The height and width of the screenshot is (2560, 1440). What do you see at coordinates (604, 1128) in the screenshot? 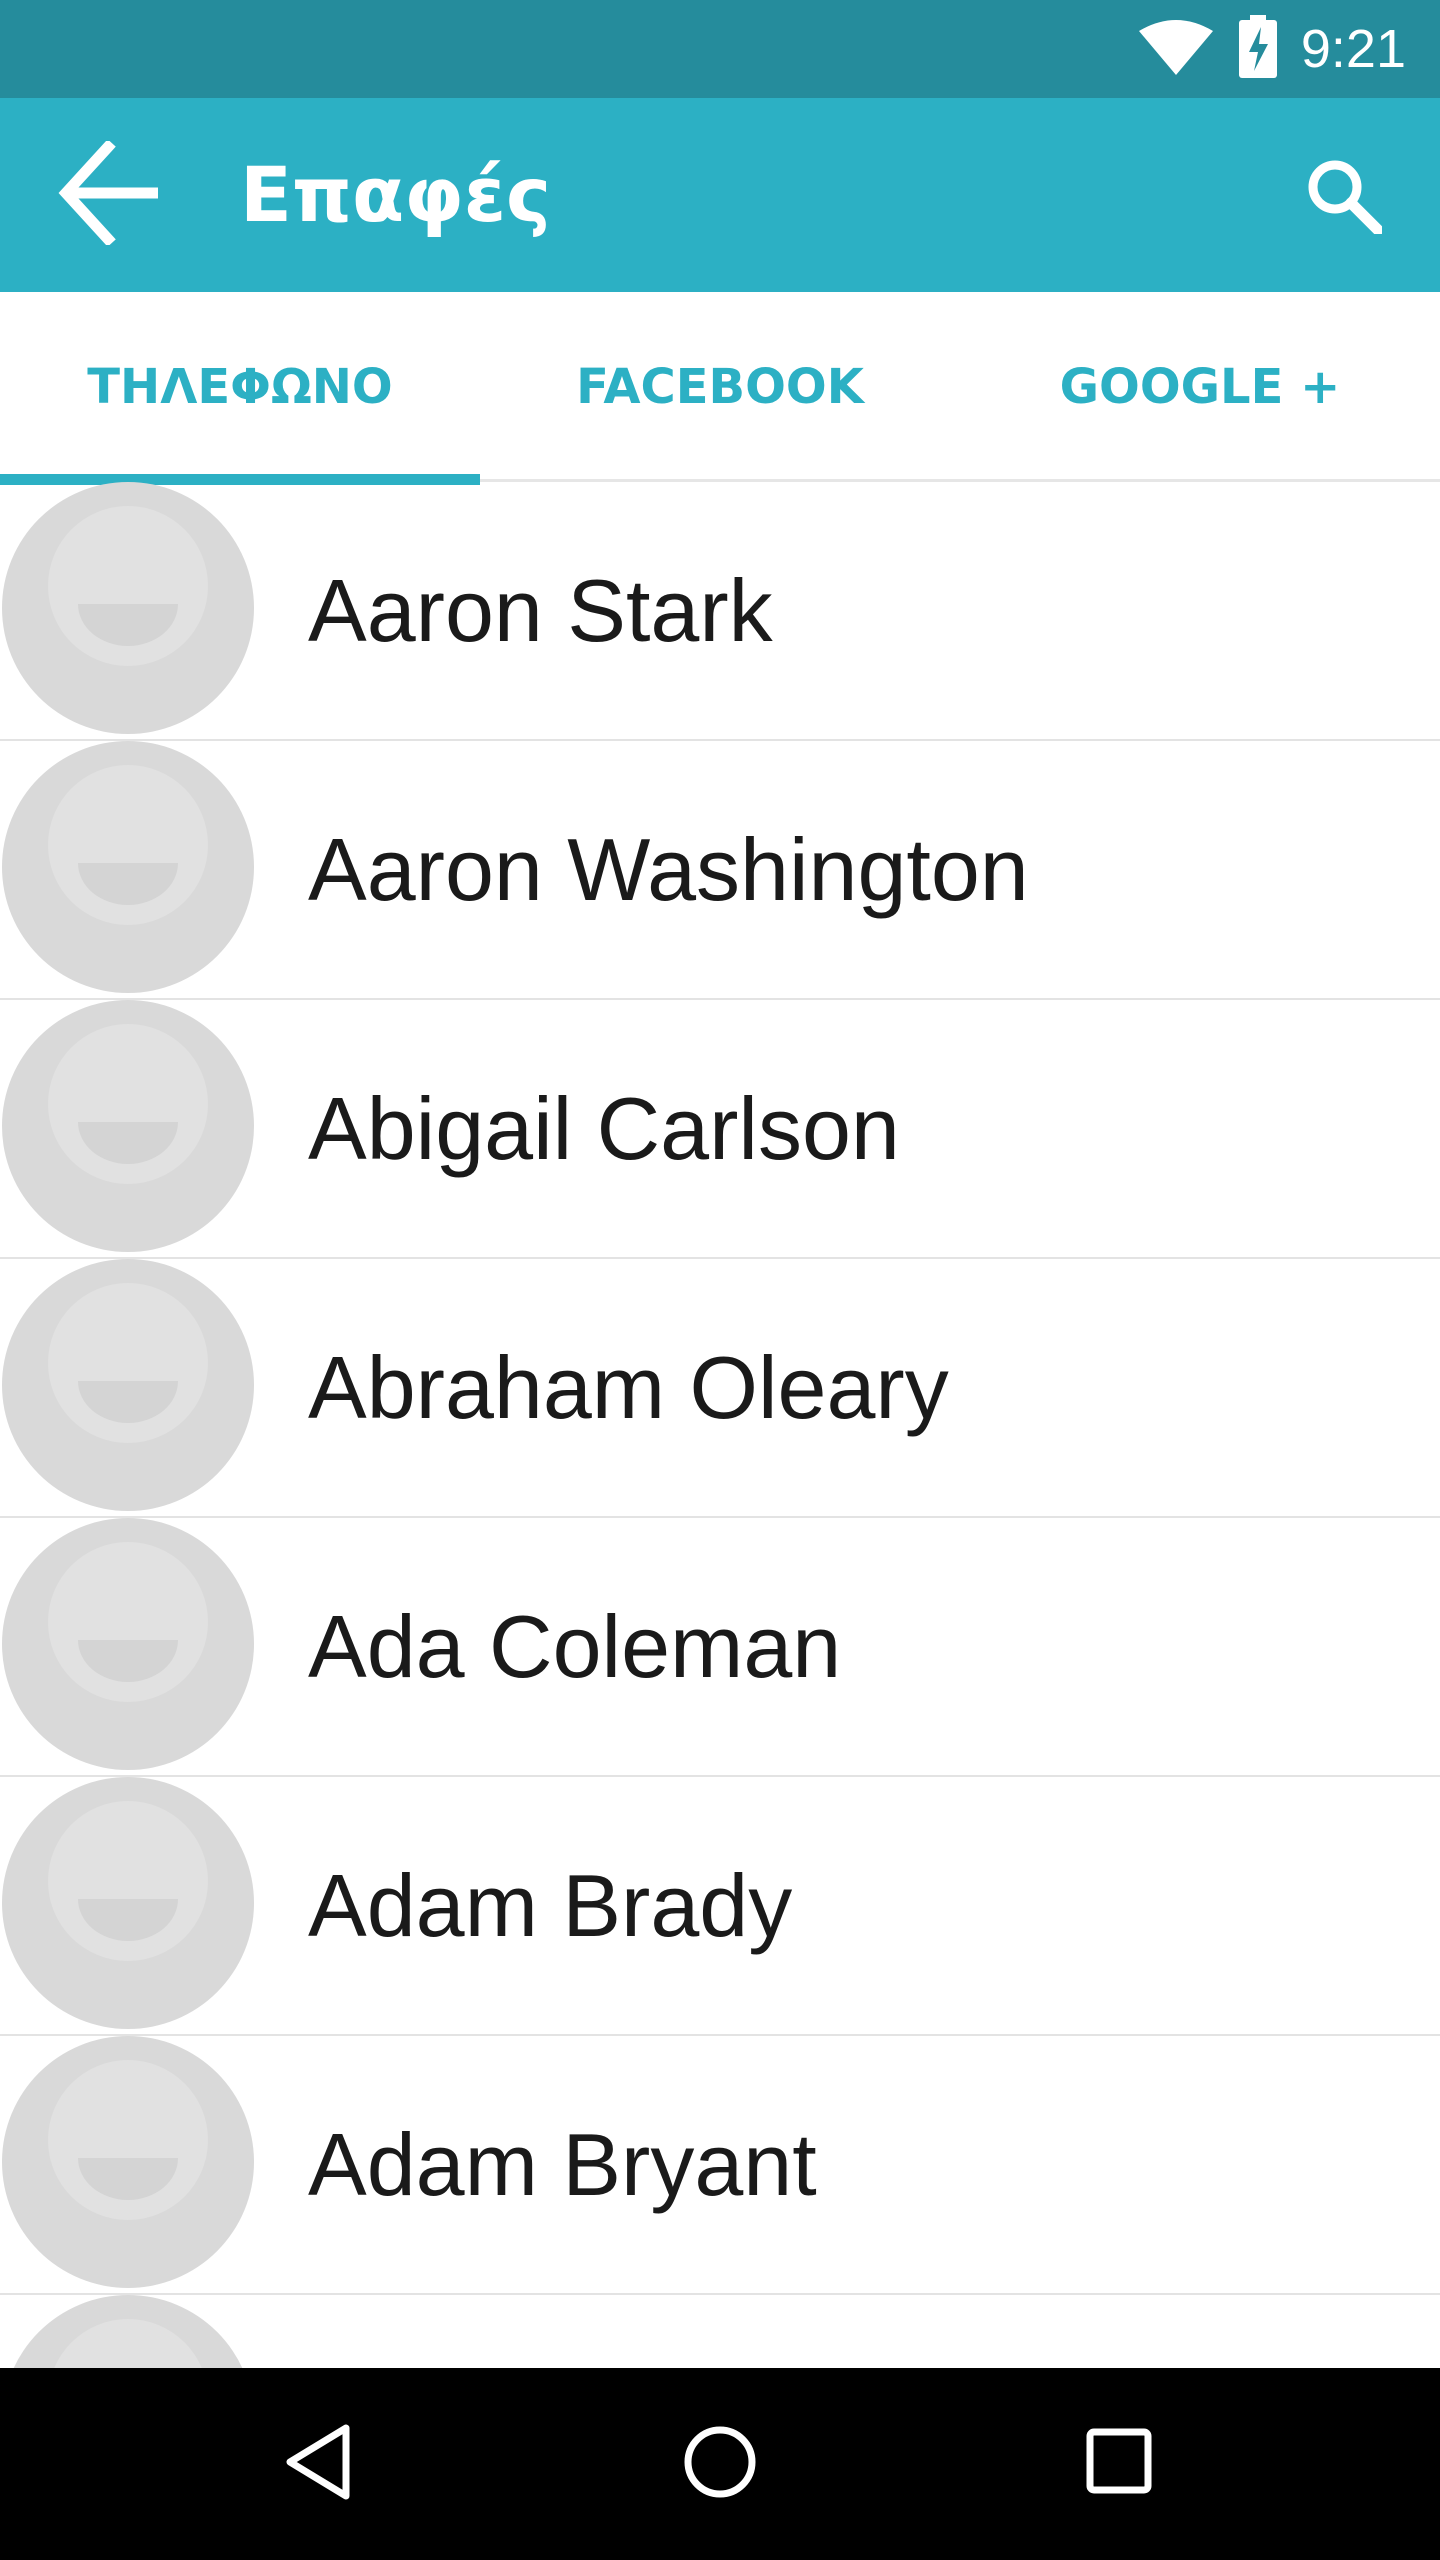
I see `contact-name: Abigail Carlson` at bounding box center [604, 1128].